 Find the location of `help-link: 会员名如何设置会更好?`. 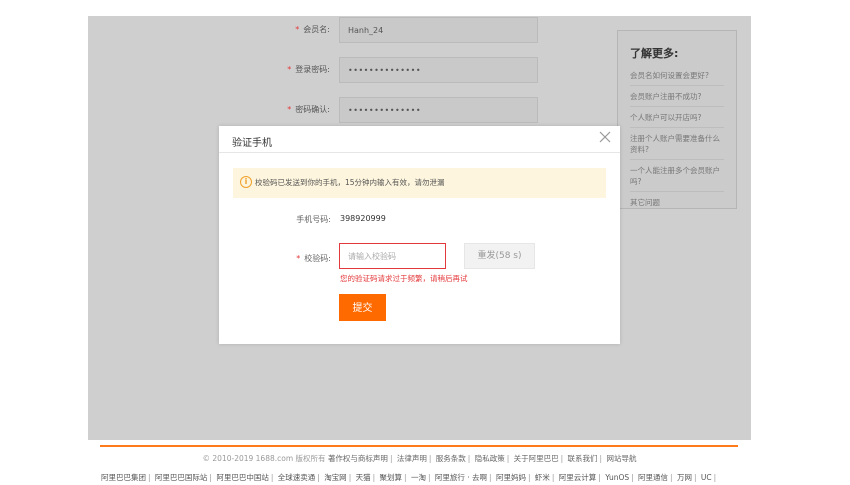

help-link: 会员名如何设置会更好? is located at coordinates (677, 75).